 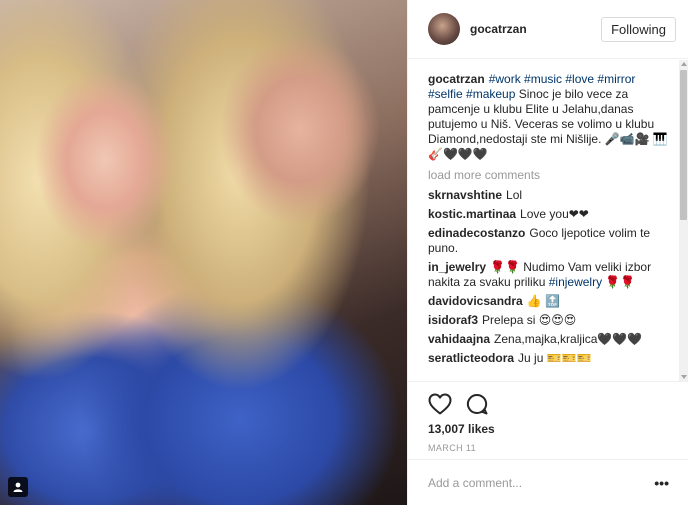 What do you see at coordinates (619, 282) in the screenshot?
I see `comment-suffix: 🌹🌹` at bounding box center [619, 282].